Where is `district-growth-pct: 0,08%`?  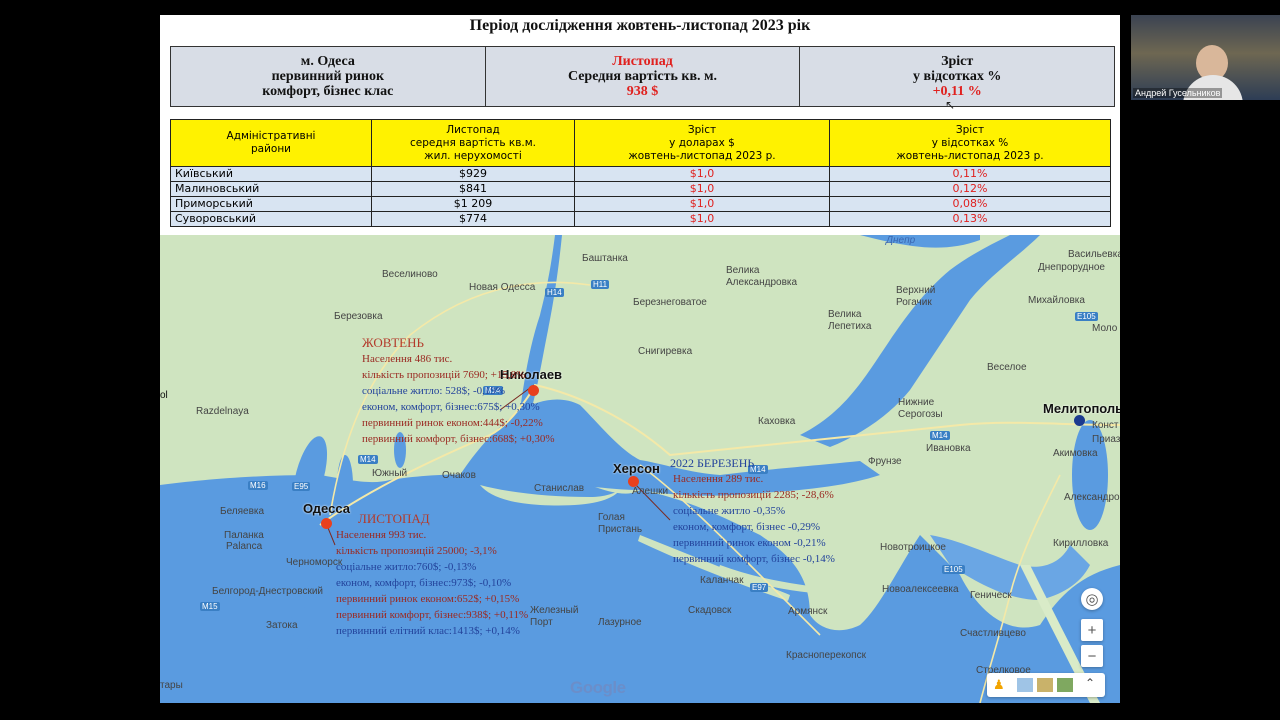 district-growth-pct: 0,08% is located at coordinates (970, 204).